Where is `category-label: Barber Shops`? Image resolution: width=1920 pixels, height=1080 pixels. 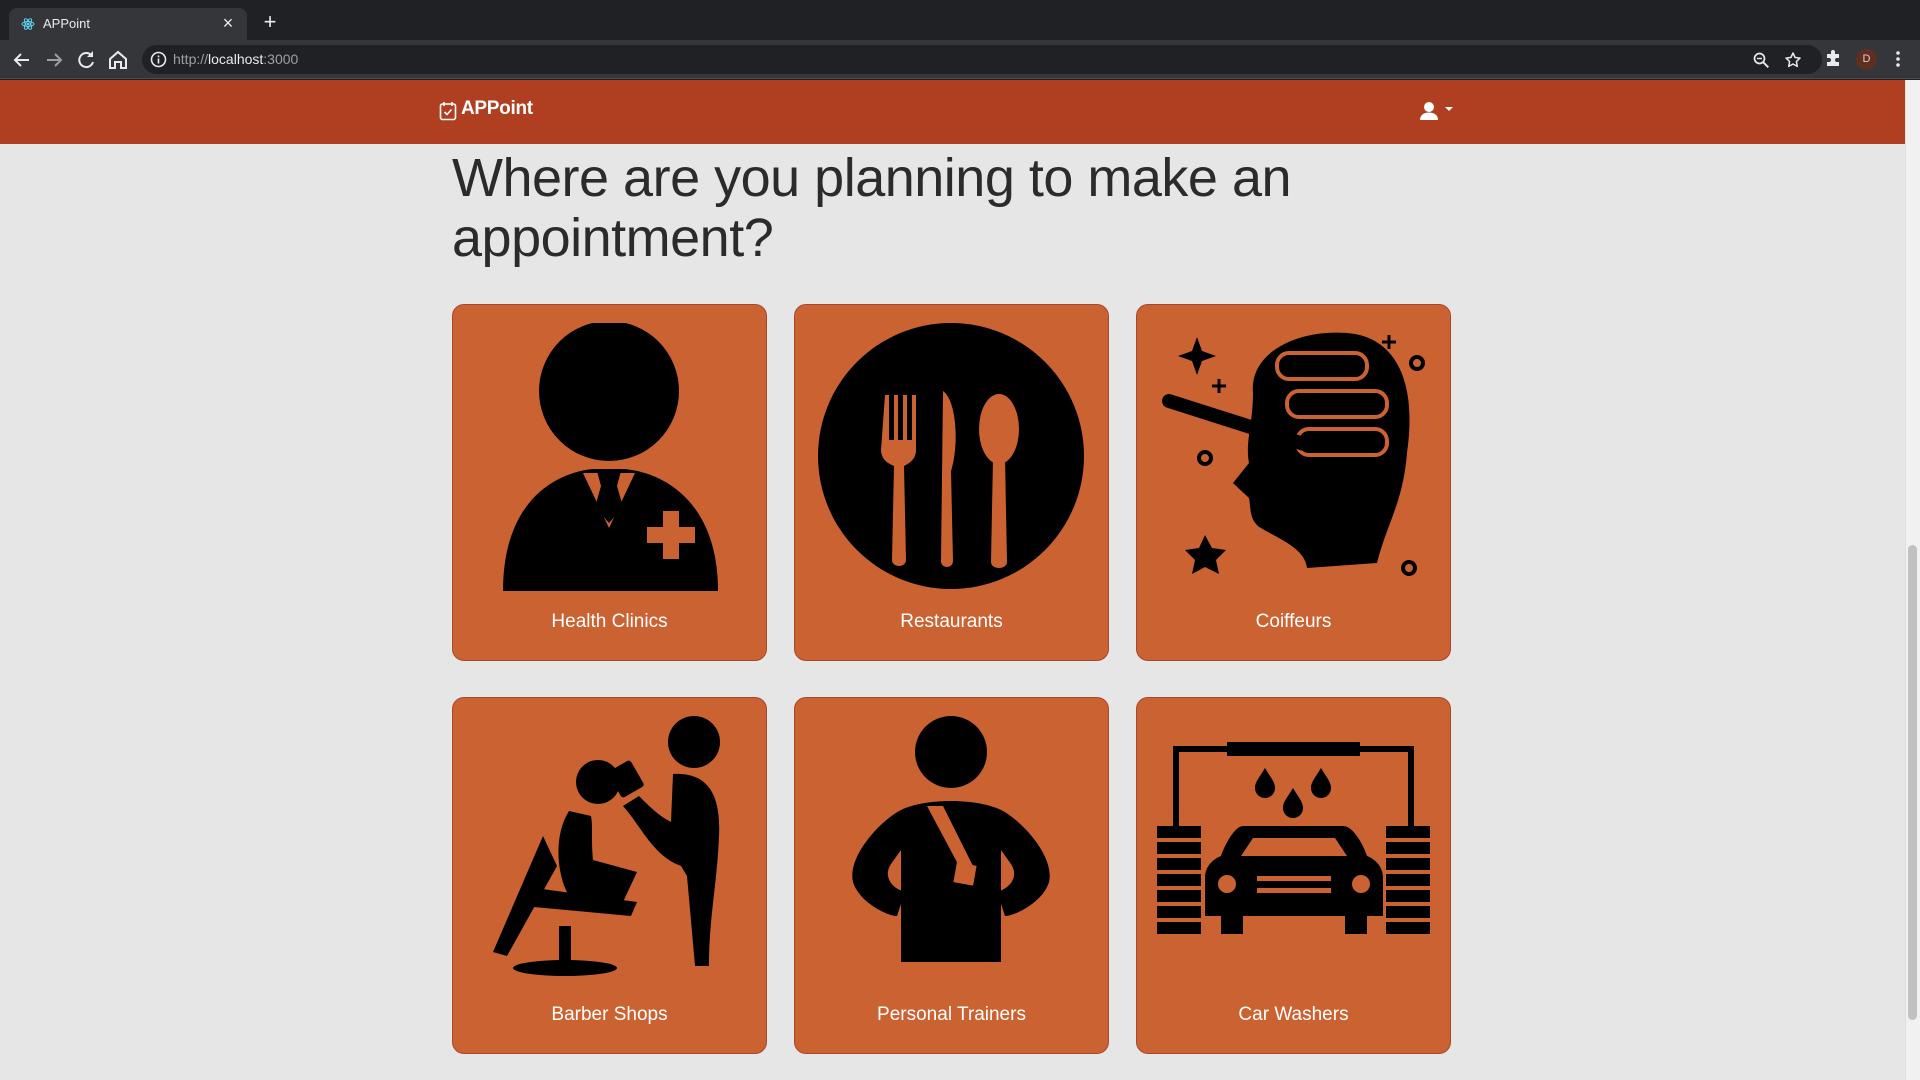 category-label: Barber Shops is located at coordinates (609, 1014).